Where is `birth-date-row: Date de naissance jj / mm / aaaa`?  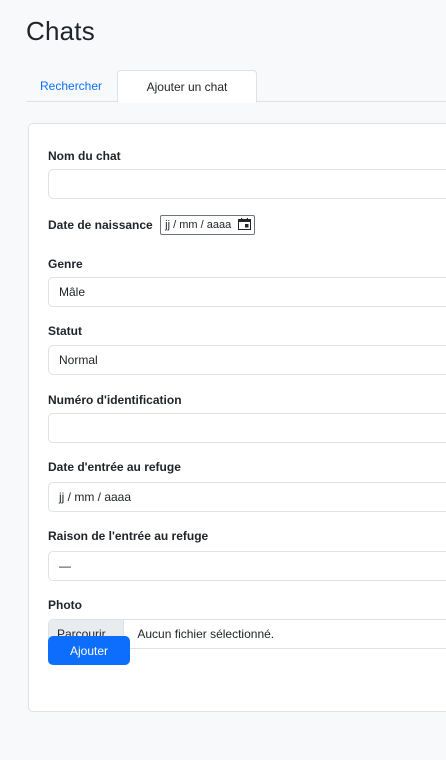
birth-date-row: Date de naissance jj / mm / aaaa is located at coordinates (152, 225).